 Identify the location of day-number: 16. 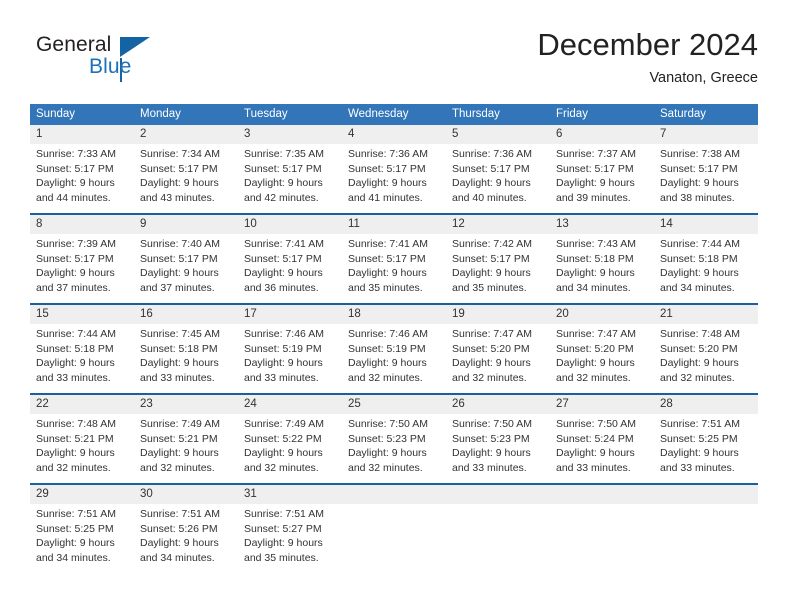
(186, 314).